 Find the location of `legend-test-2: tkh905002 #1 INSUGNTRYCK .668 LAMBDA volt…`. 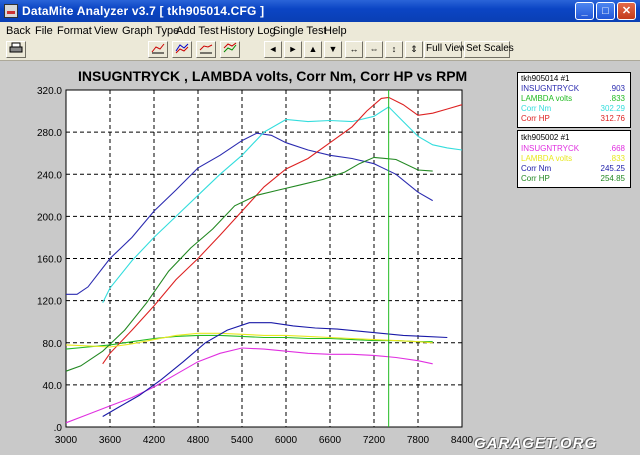

legend-test-2: tkh905002 #1 INSUGNTRYCK .668 LAMBDA volt… is located at coordinates (574, 159).